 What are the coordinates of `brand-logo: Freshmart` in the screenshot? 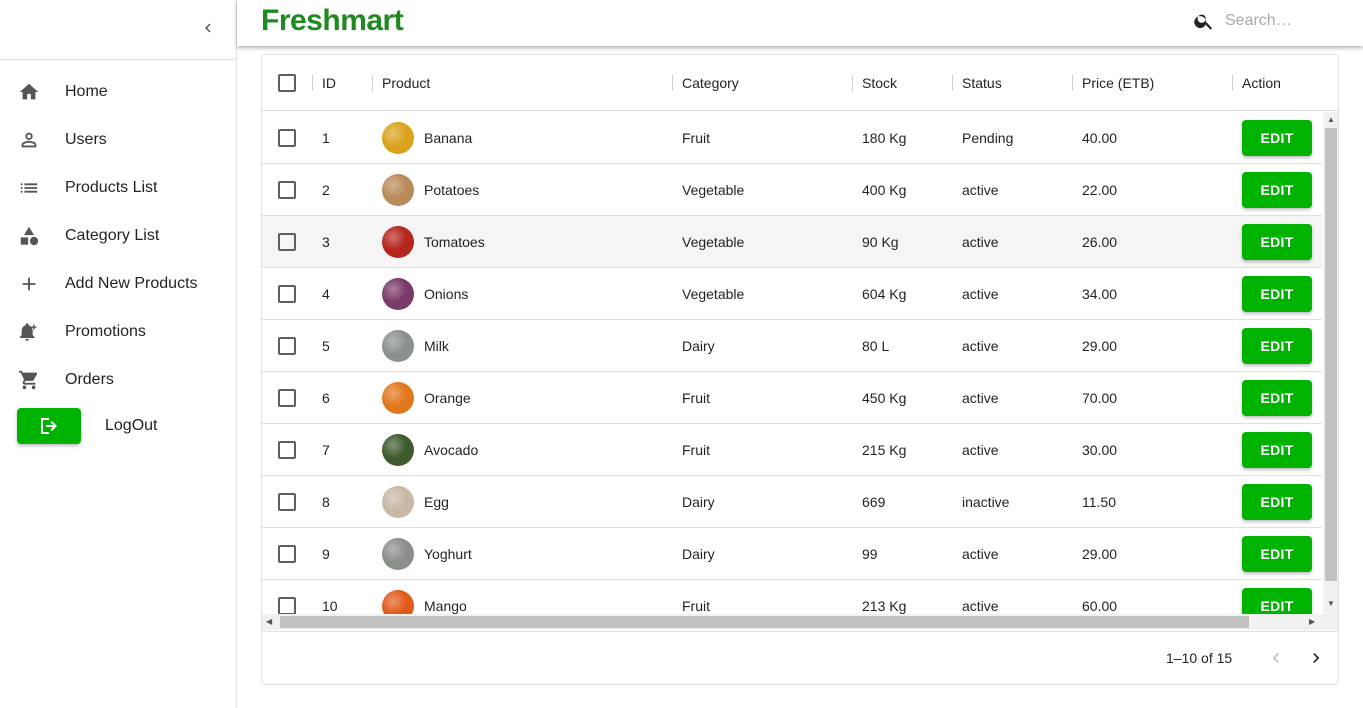 It's located at (332, 21).